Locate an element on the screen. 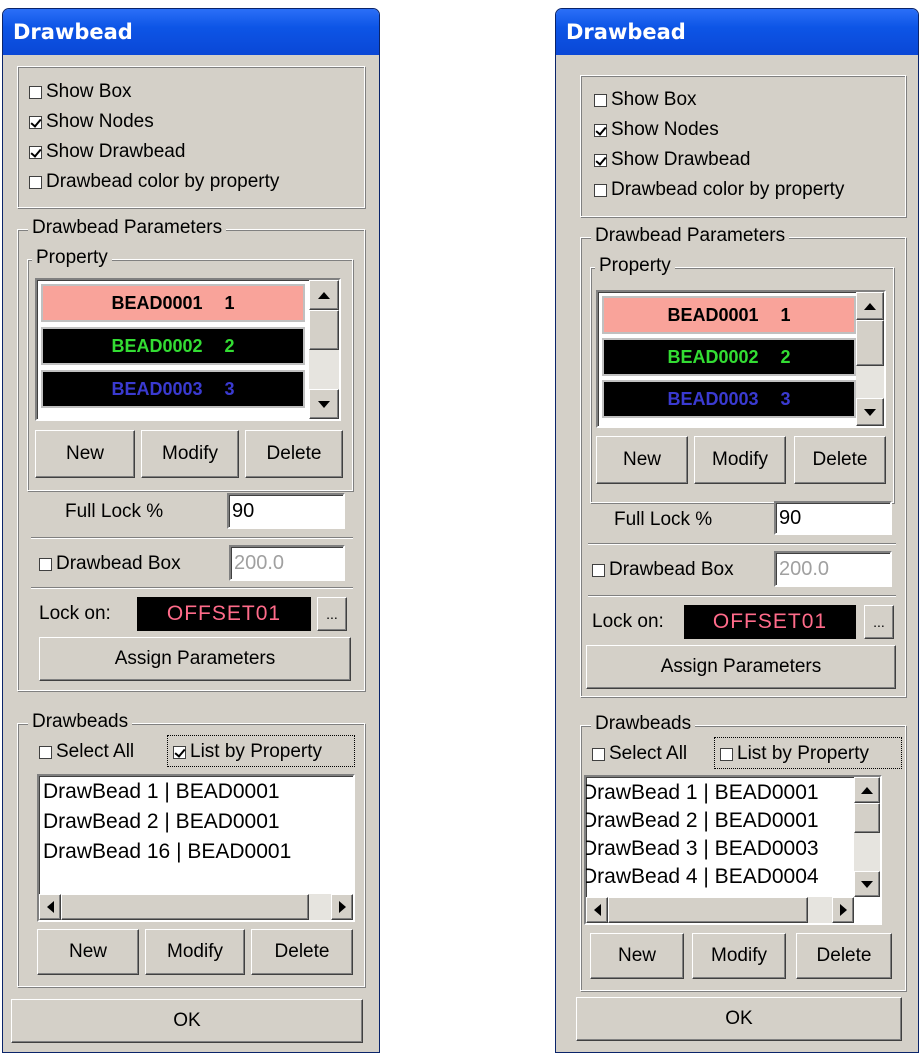  vertical-scrollbar is located at coordinates (867, 837).